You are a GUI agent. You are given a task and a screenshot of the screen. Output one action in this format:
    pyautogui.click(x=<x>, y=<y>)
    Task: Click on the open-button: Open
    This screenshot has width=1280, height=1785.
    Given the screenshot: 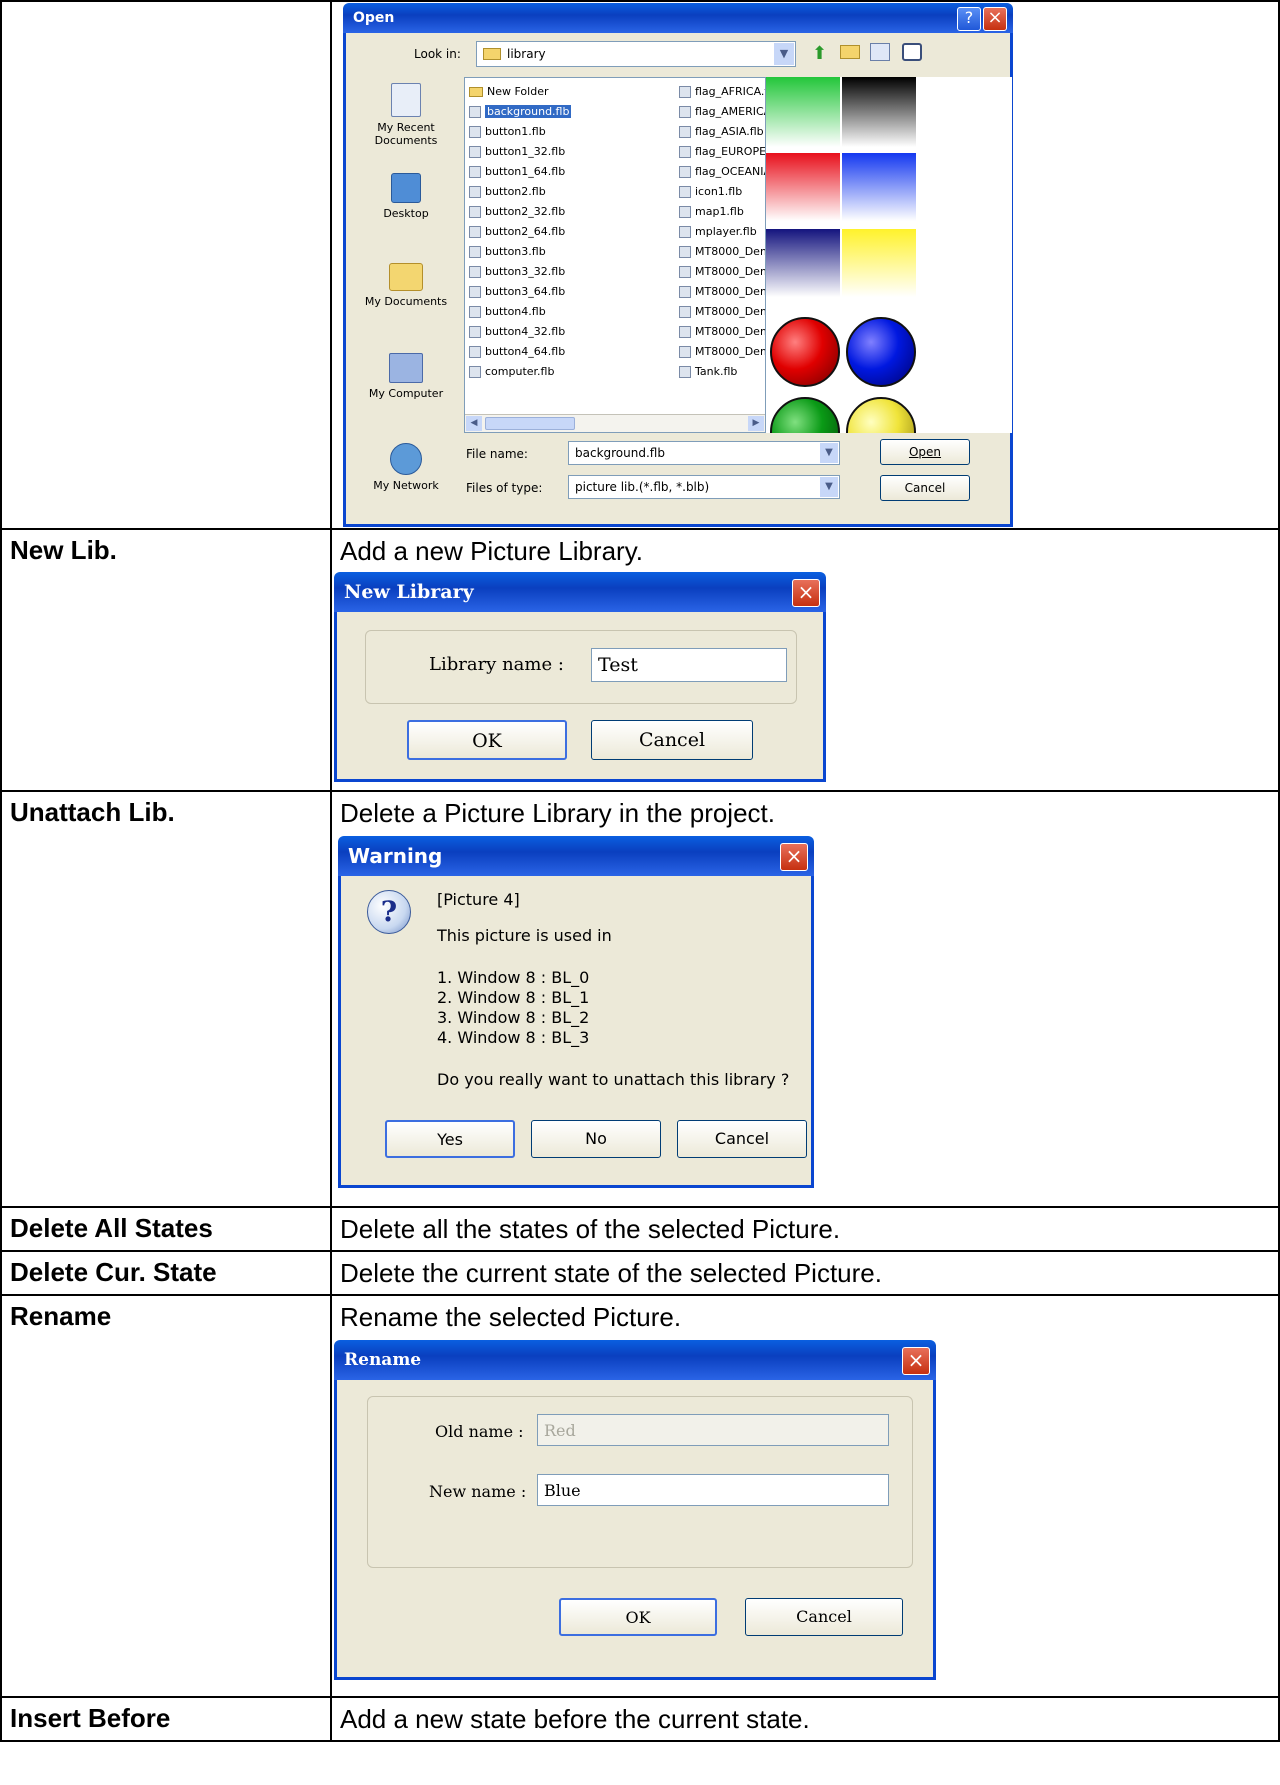 What is the action you would take?
    pyautogui.click(x=925, y=452)
    